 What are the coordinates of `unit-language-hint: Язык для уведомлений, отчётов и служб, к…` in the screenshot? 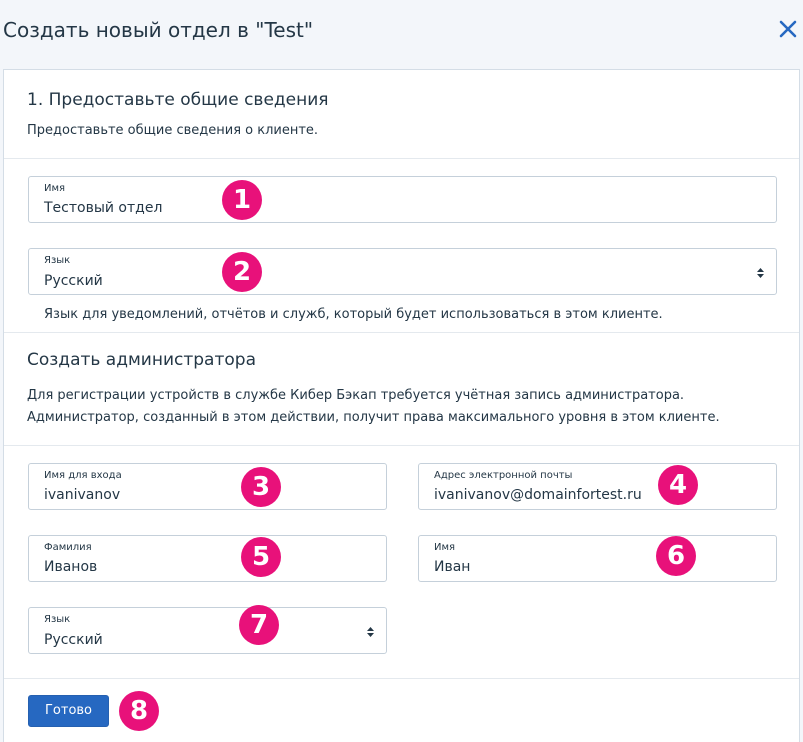 It's located at (353, 314).